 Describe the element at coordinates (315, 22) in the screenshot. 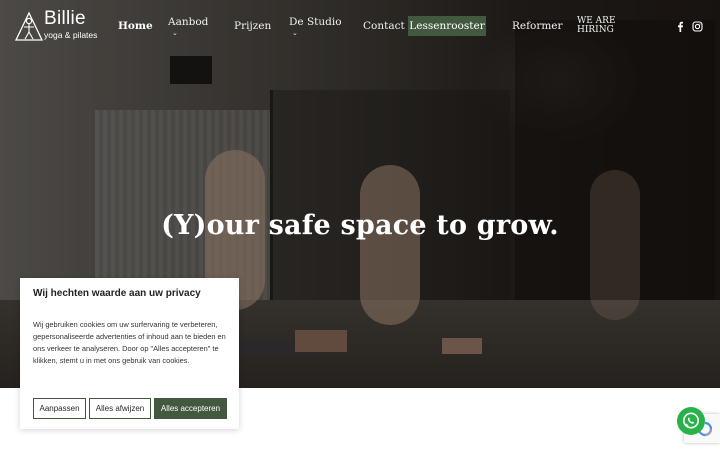

I see `nav-de-studio: De Studio` at that location.